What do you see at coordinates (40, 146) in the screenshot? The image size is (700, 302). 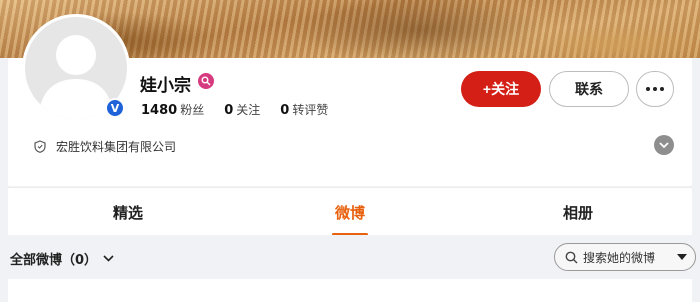 I see `shield-icon` at bounding box center [40, 146].